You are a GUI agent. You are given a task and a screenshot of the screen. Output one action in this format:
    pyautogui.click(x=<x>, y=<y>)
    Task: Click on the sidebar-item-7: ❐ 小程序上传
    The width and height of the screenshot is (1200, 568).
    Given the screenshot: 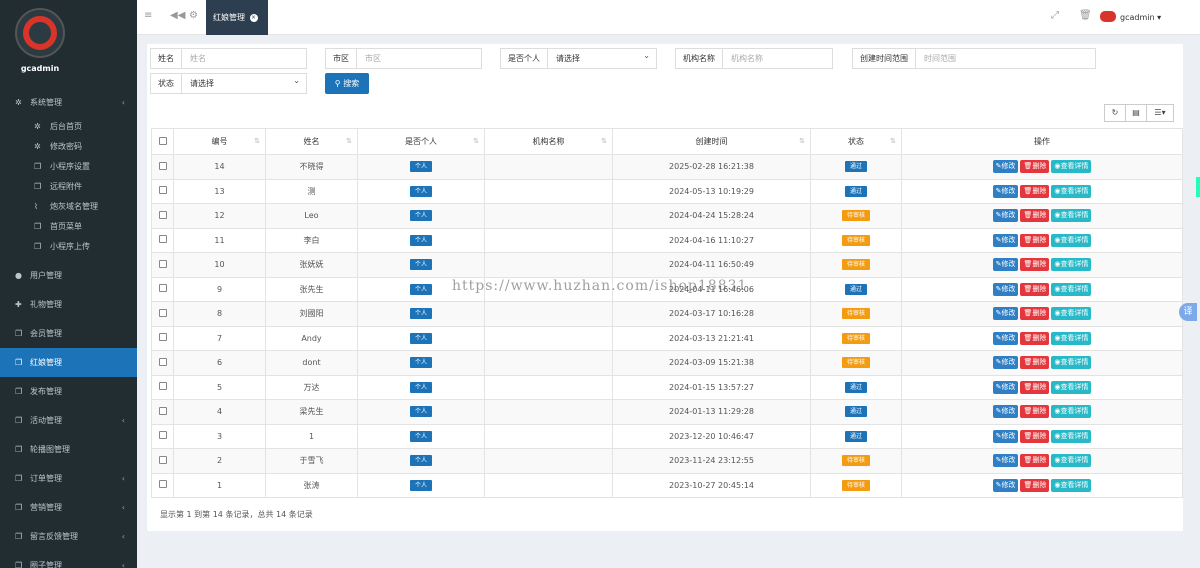 What is the action you would take?
    pyautogui.click(x=68, y=247)
    